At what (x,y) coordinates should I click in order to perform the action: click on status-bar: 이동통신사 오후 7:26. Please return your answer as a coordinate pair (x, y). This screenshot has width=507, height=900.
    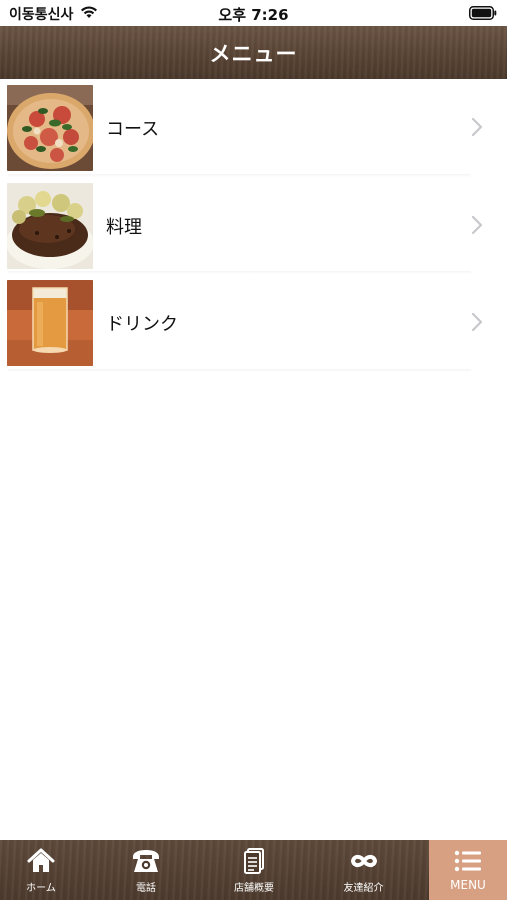
    Looking at the image, I should click on (253, 13).